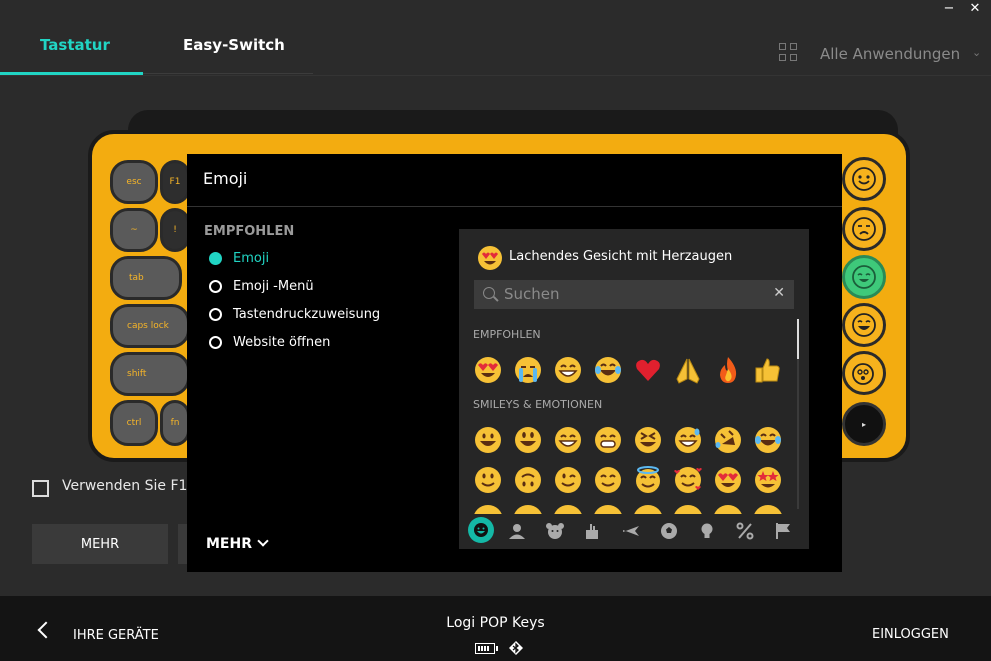 The height and width of the screenshot is (661, 991). What do you see at coordinates (864, 424) in the screenshot?
I see `emoji-menu-key: ▸` at bounding box center [864, 424].